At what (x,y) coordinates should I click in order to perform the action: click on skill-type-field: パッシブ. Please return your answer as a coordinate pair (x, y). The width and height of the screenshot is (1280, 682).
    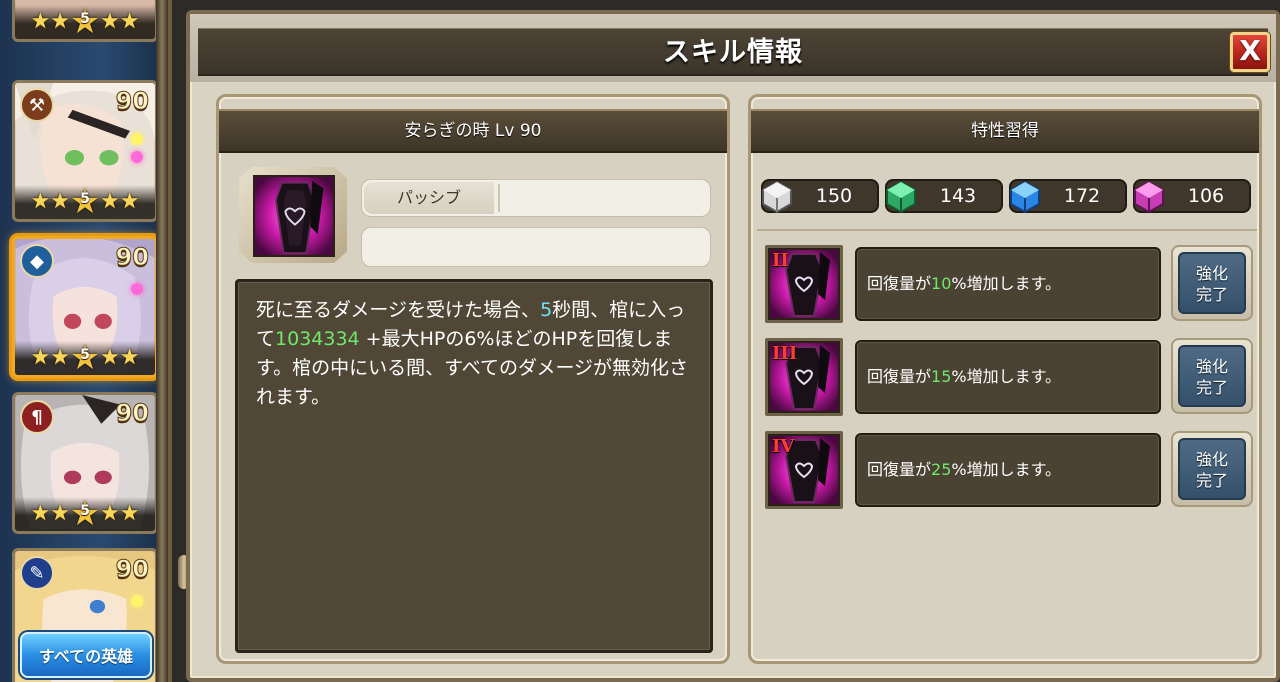
    Looking at the image, I should click on (536, 198).